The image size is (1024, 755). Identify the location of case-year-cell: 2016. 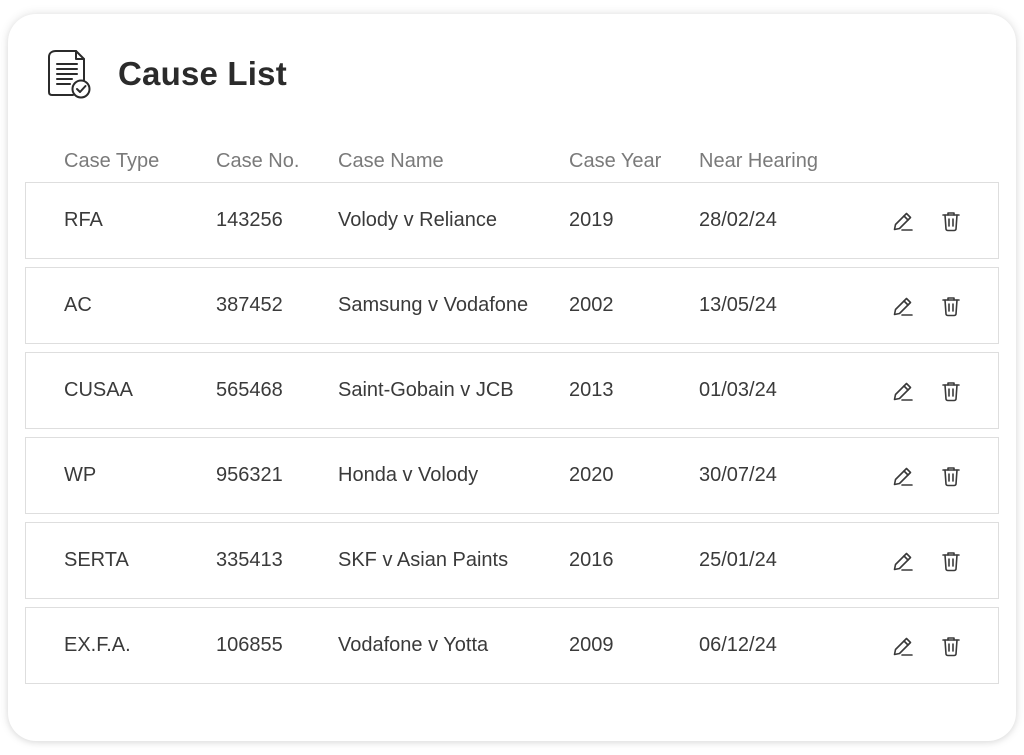
(591, 560).